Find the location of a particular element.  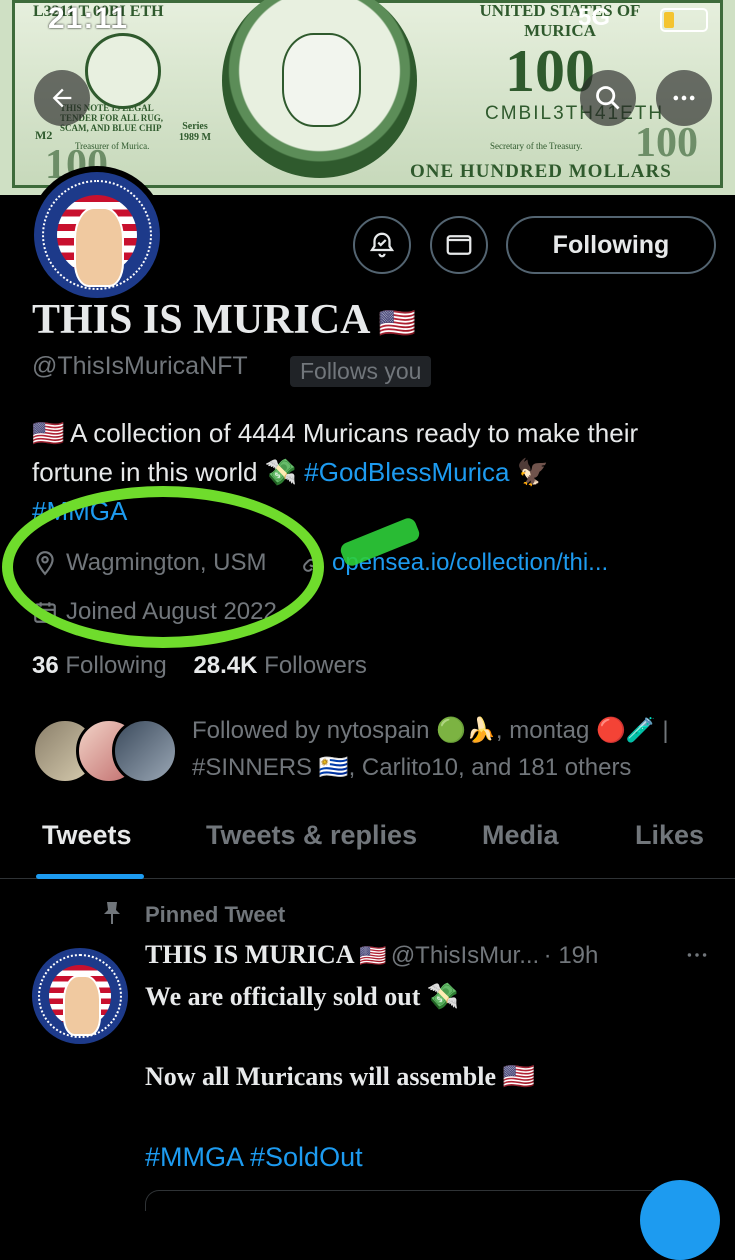

notification-bell-icon is located at coordinates (382, 245).